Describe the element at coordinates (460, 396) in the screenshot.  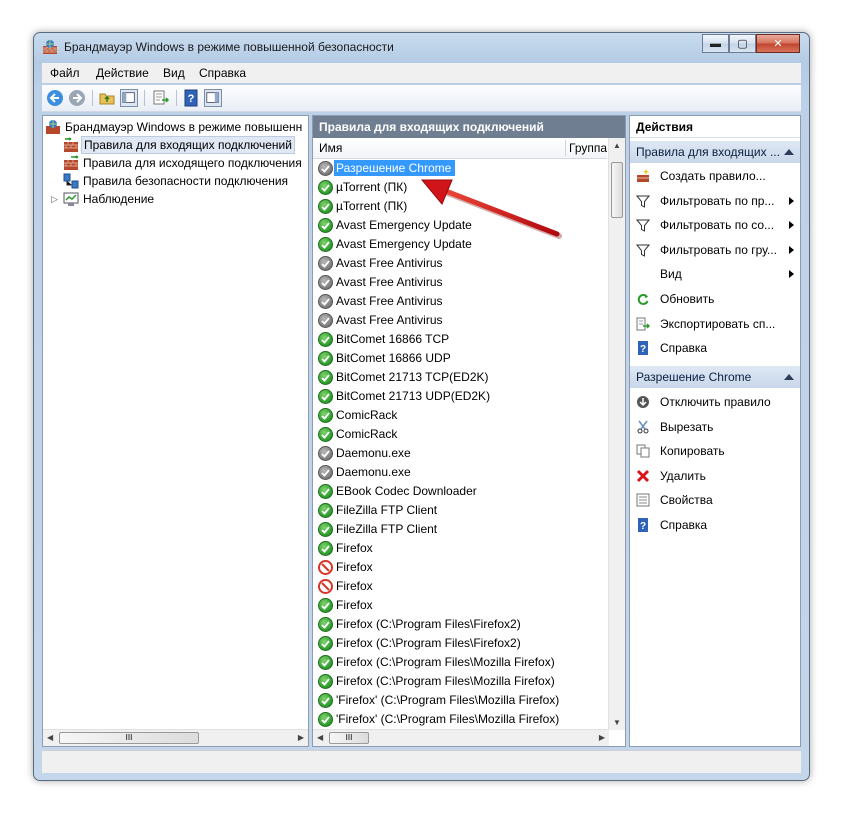
I see `table-row: BitComet 21713 UDP(ED2K)` at that location.